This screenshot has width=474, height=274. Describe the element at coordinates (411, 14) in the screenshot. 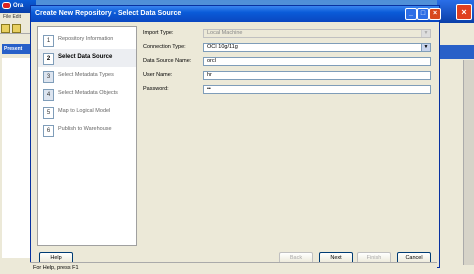

I see `minimize-icon: _` at that location.